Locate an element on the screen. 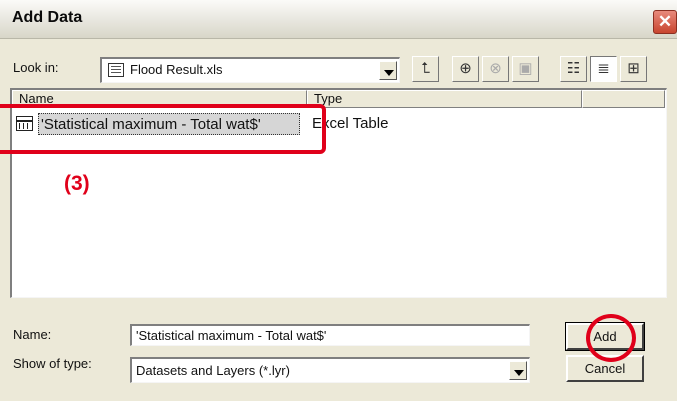 This screenshot has height=401, width=677. dialog-title: Add Data is located at coordinates (47, 17).